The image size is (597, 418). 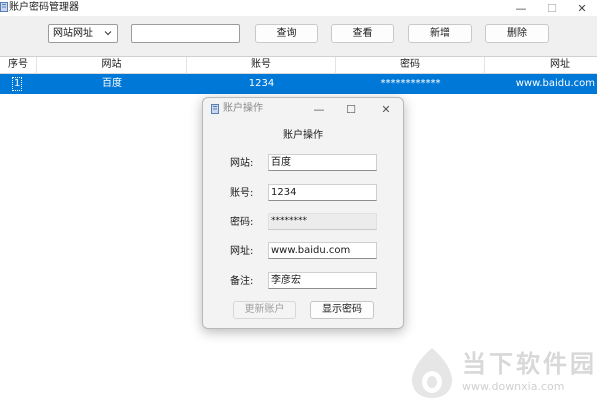 What do you see at coordinates (322, 250) in the screenshot?
I see `url-field: www.baidu.com` at bounding box center [322, 250].